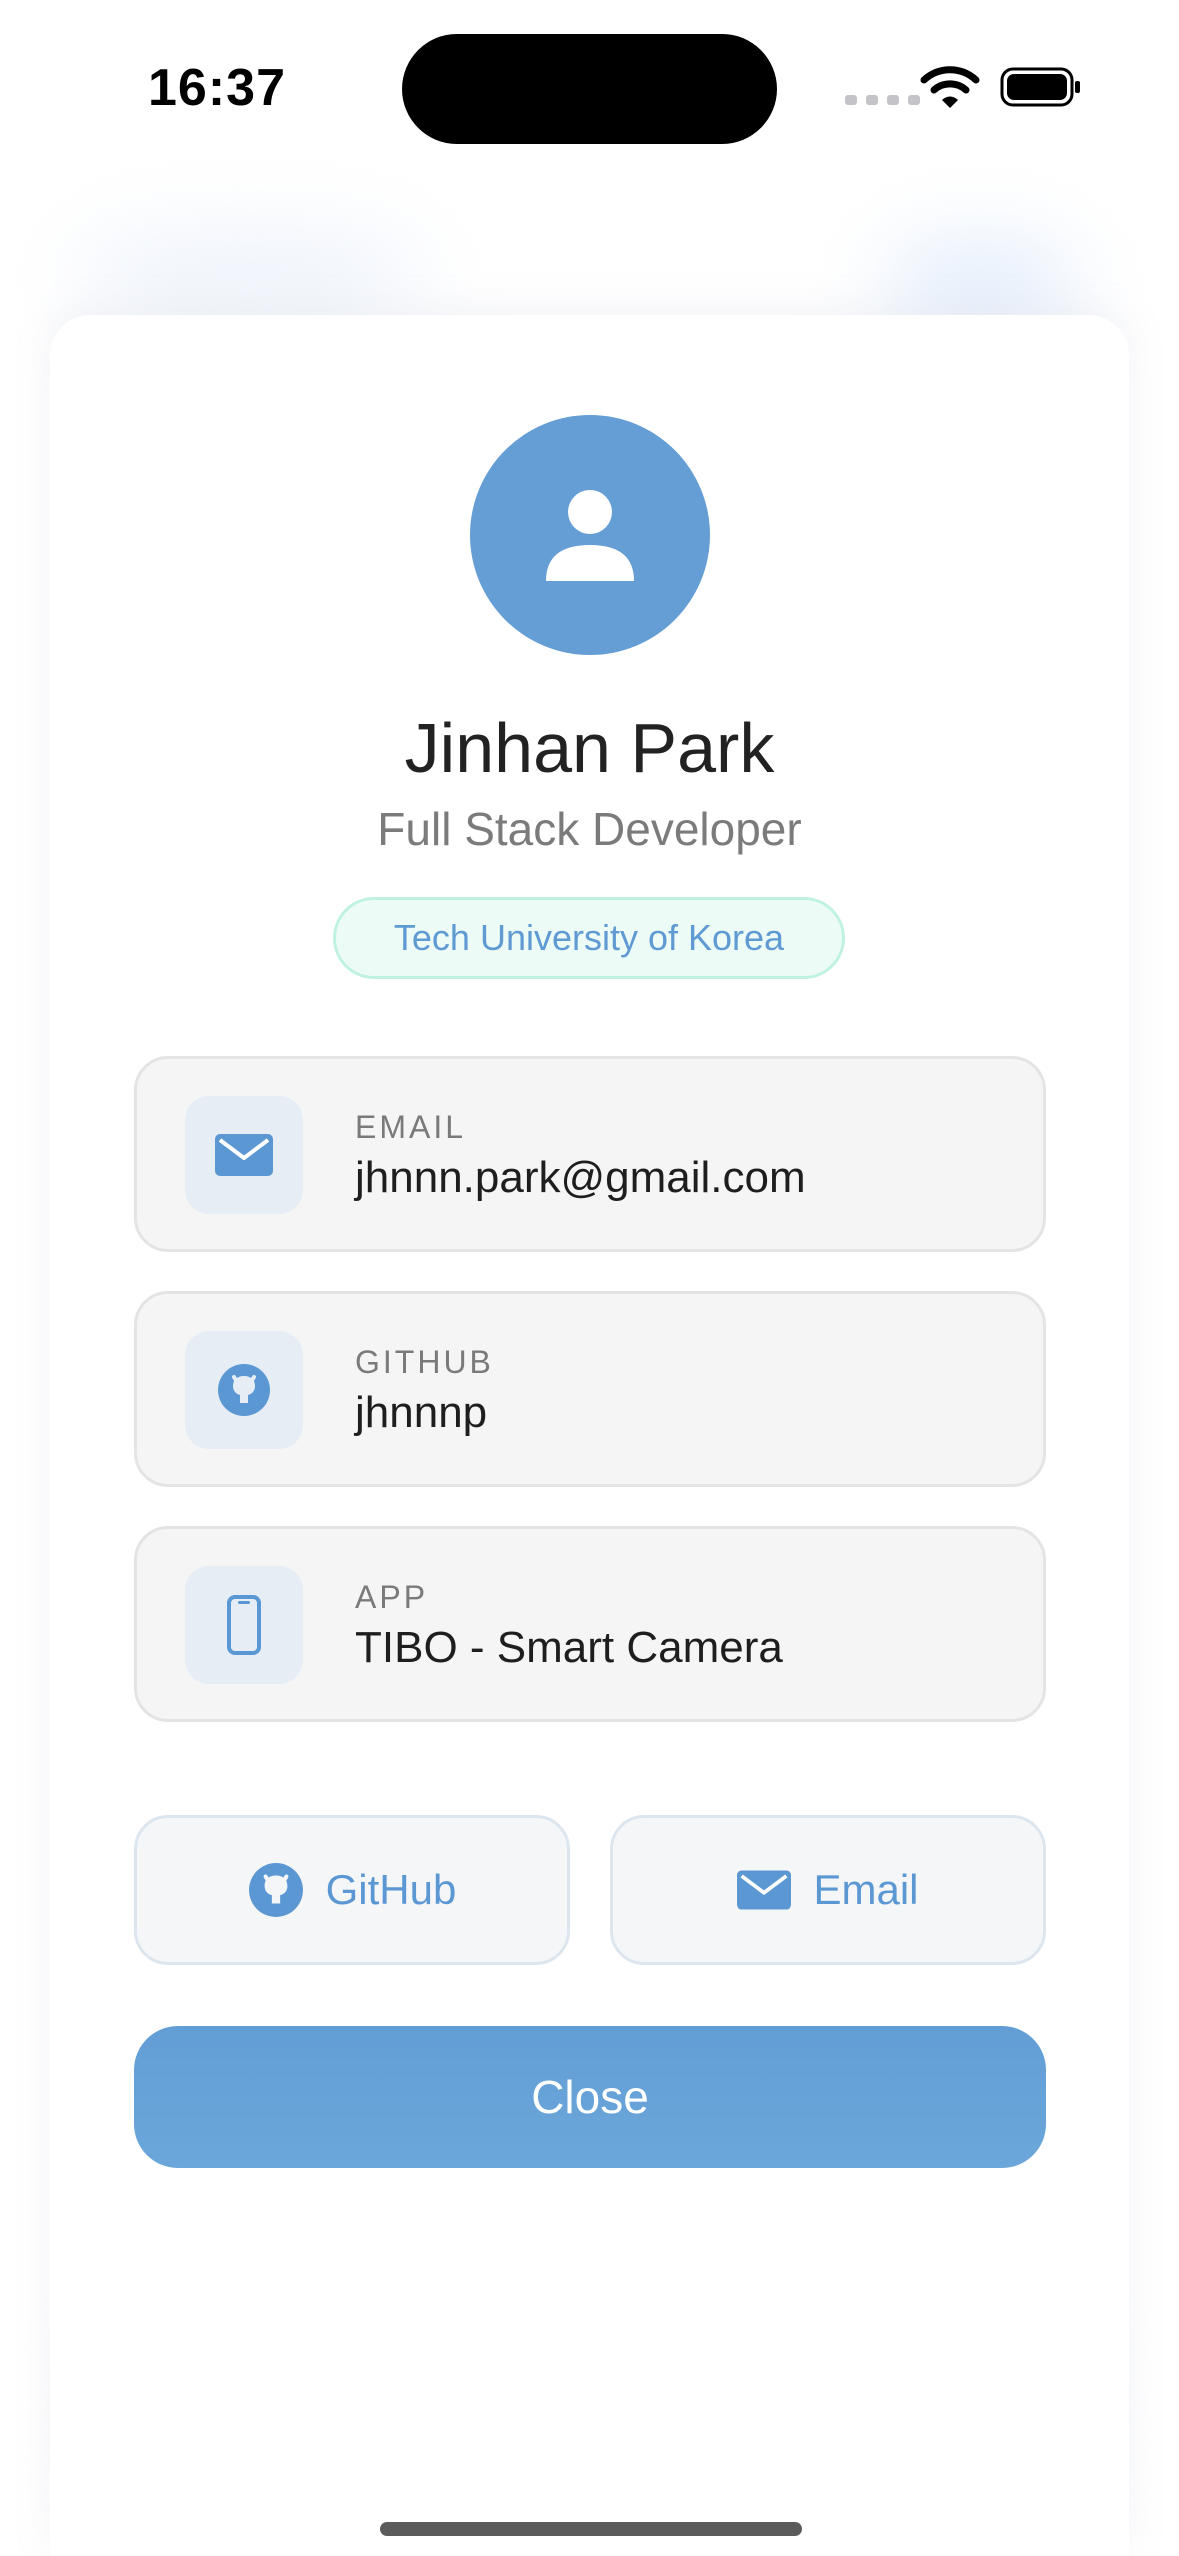 The height and width of the screenshot is (2556, 1179). Describe the element at coordinates (421, 1412) in the screenshot. I see `info-value: jhnnnp` at that location.